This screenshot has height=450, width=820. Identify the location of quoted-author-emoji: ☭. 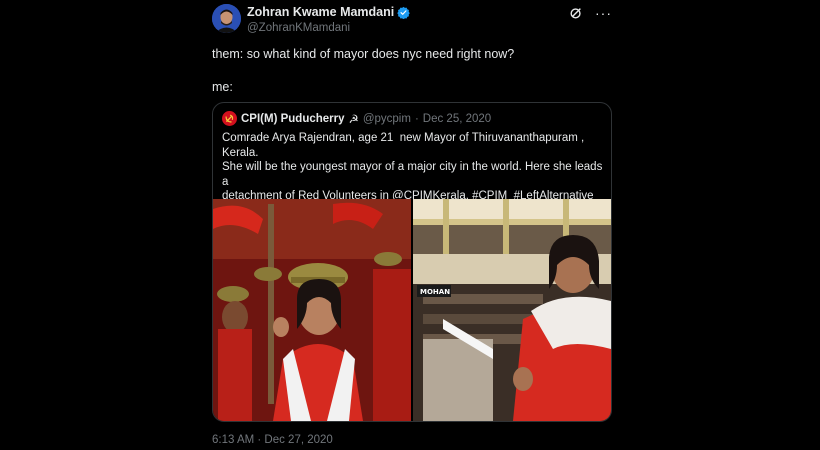
(353, 119).